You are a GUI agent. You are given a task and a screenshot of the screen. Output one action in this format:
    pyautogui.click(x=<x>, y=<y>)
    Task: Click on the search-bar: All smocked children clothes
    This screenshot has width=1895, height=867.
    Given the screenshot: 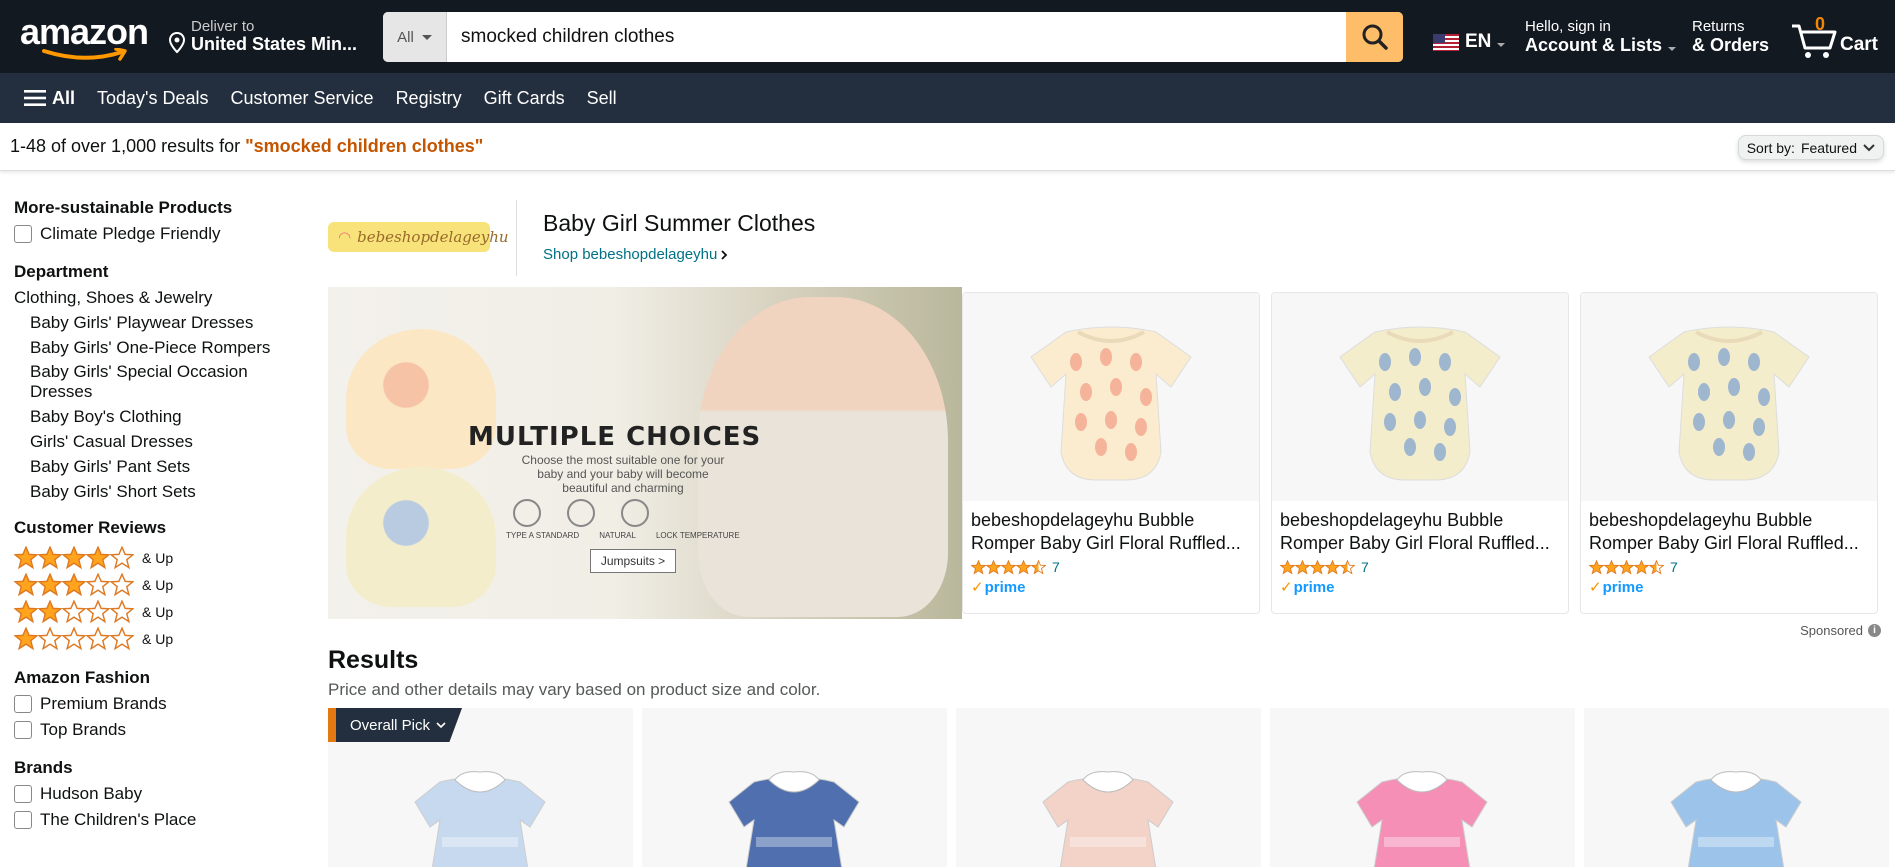 What is the action you would take?
    pyautogui.click(x=893, y=37)
    